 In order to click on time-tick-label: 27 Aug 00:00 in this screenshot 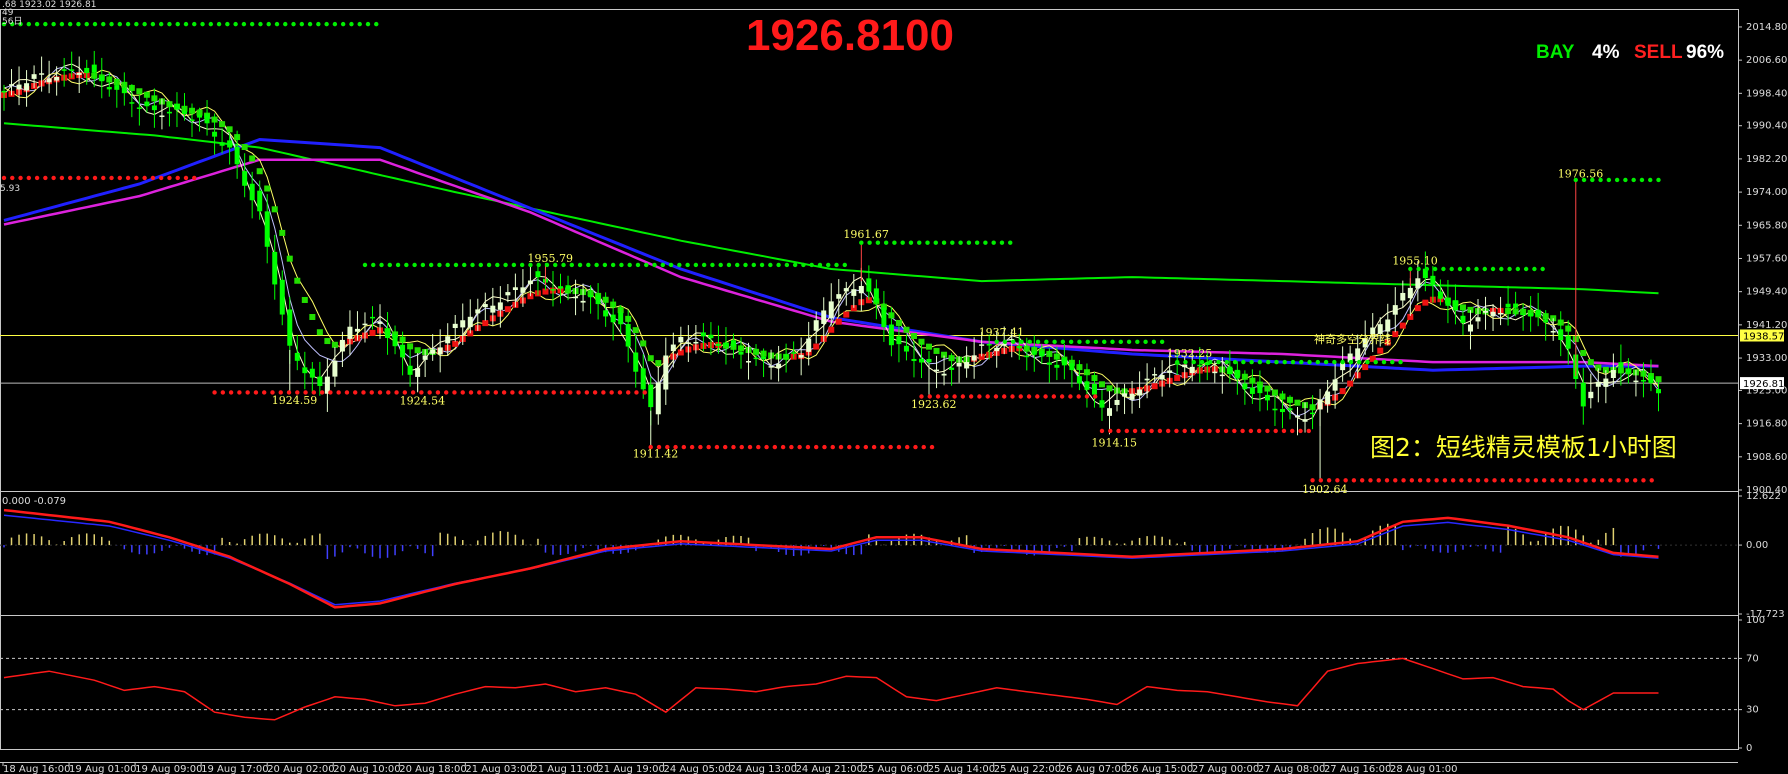, I will do `click(1225, 769)`.